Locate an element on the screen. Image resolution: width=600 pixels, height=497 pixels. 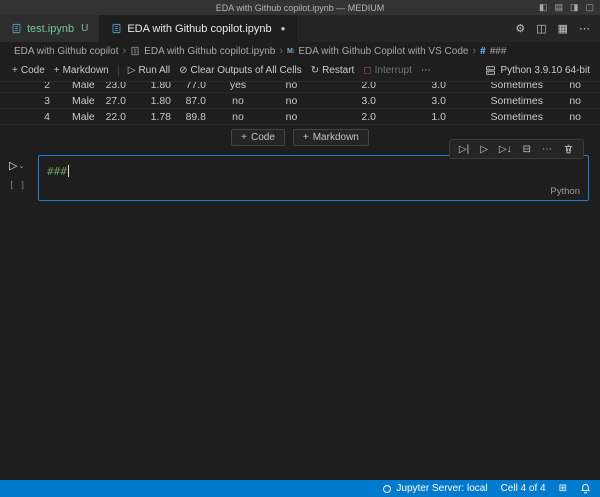
run-all-button: ▷ Run All is located at coordinates (149, 70).